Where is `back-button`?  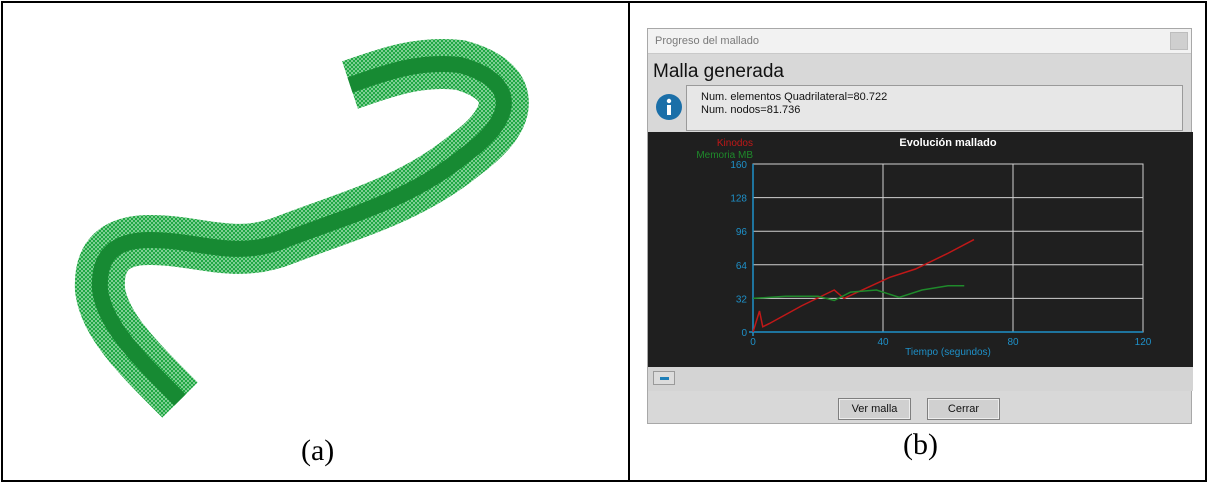
back-button is located at coordinates (664, 378).